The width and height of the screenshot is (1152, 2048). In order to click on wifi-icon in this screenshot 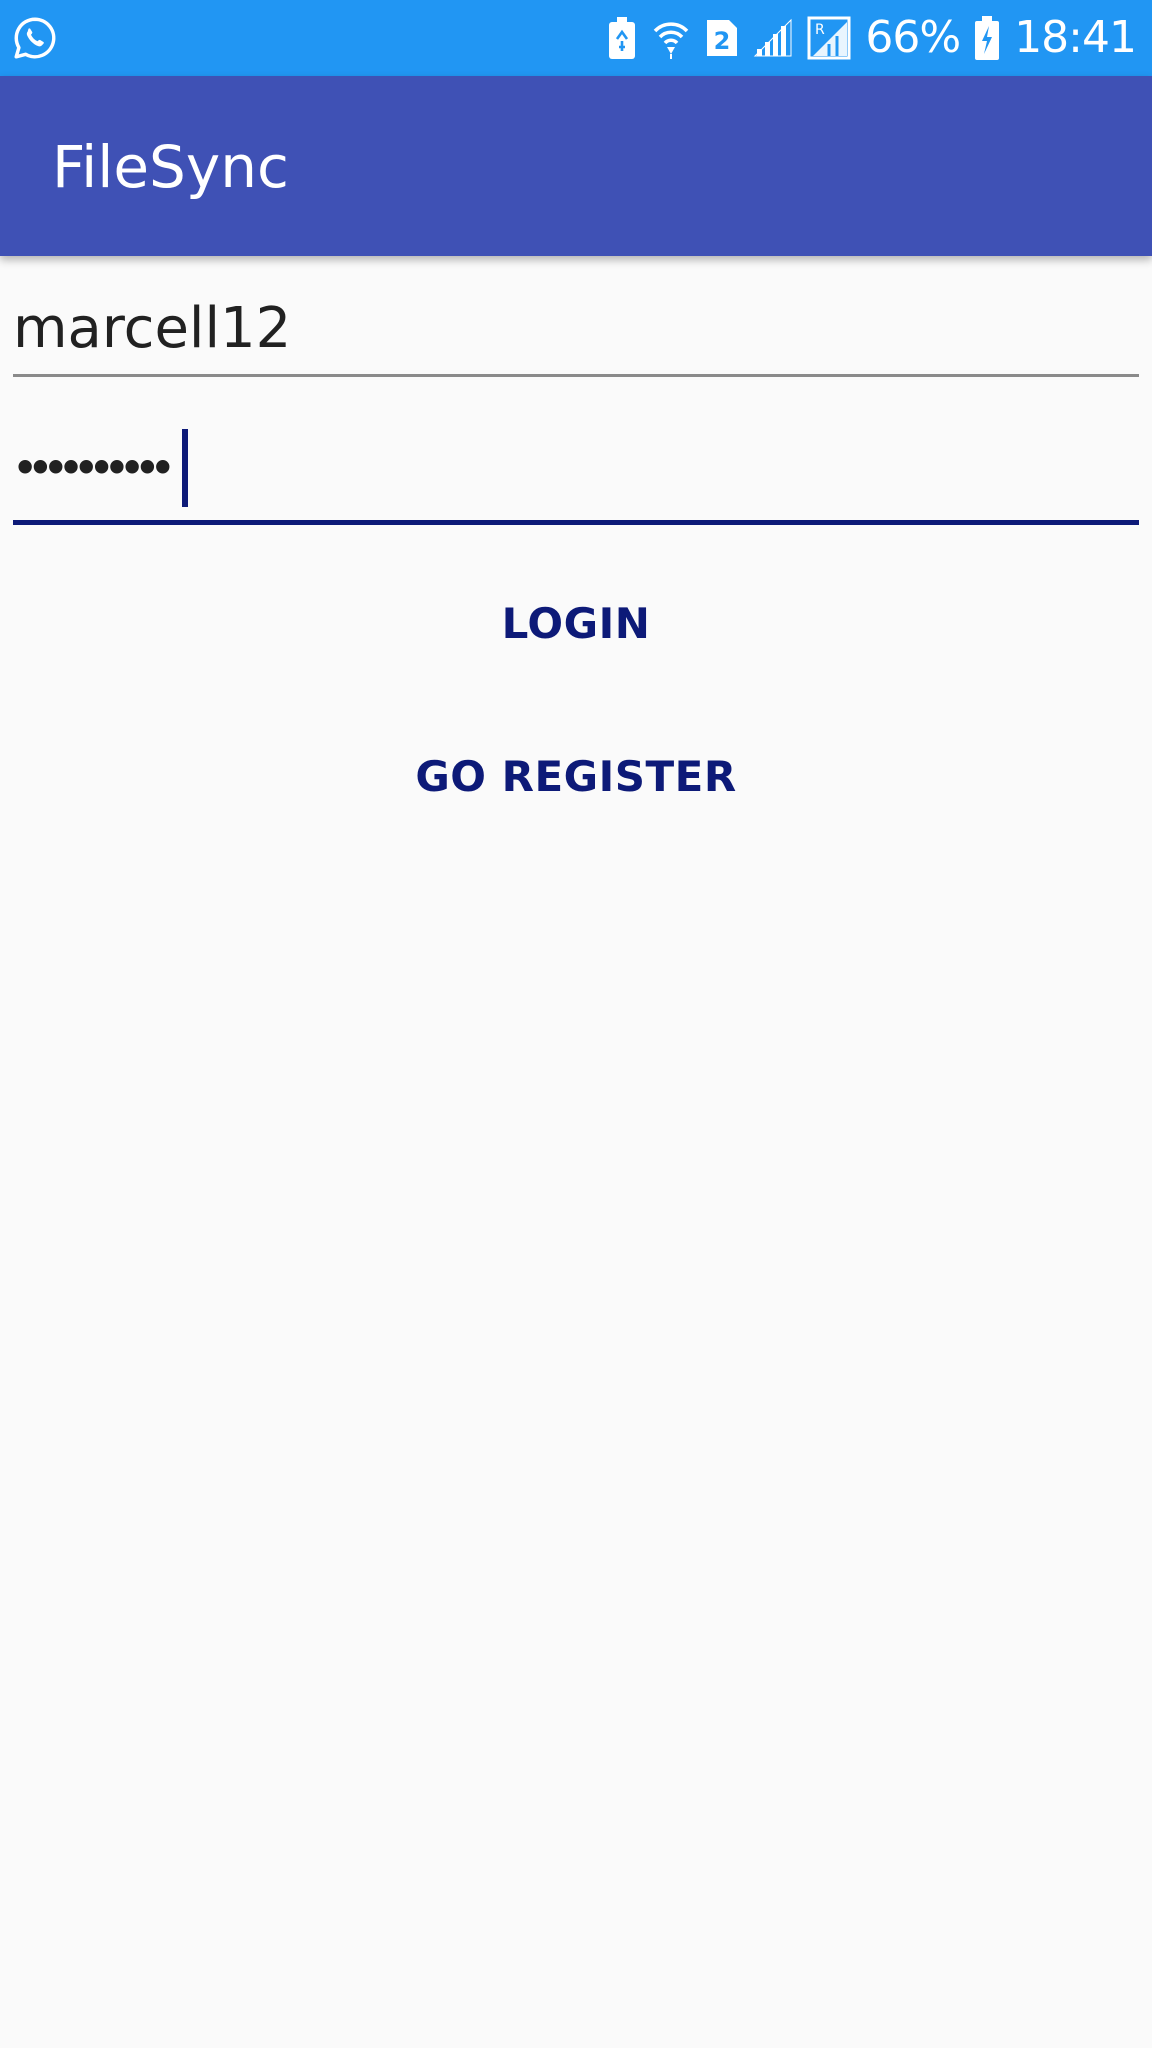, I will do `click(671, 40)`.